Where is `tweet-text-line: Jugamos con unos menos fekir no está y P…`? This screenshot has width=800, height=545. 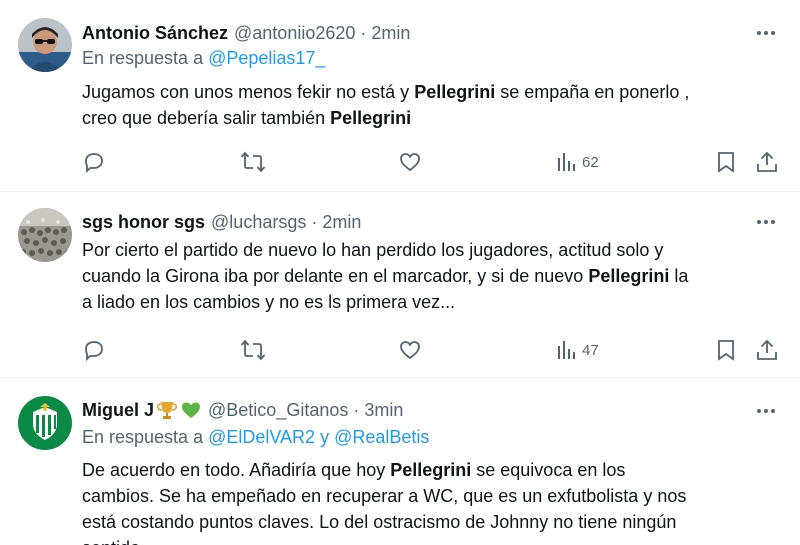
tweet-text-line: Jugamos con unos menos fekir no está y P… is located at coordinates (386, 92).